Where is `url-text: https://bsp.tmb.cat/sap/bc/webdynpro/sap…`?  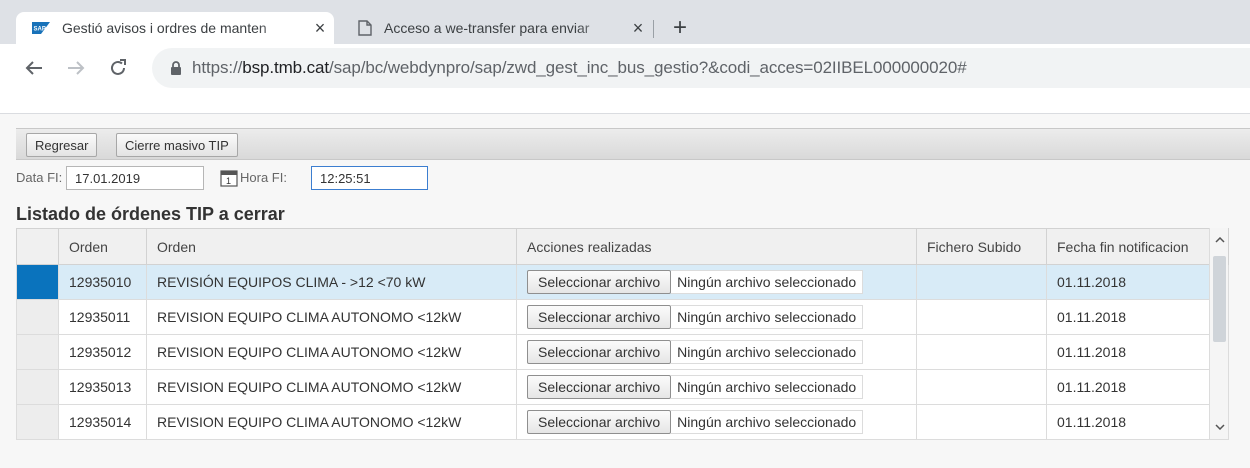 url-text: https://bsp.tmb.cat/sap/bc/webdynpro/sap… is located at coordinates (579, 68).